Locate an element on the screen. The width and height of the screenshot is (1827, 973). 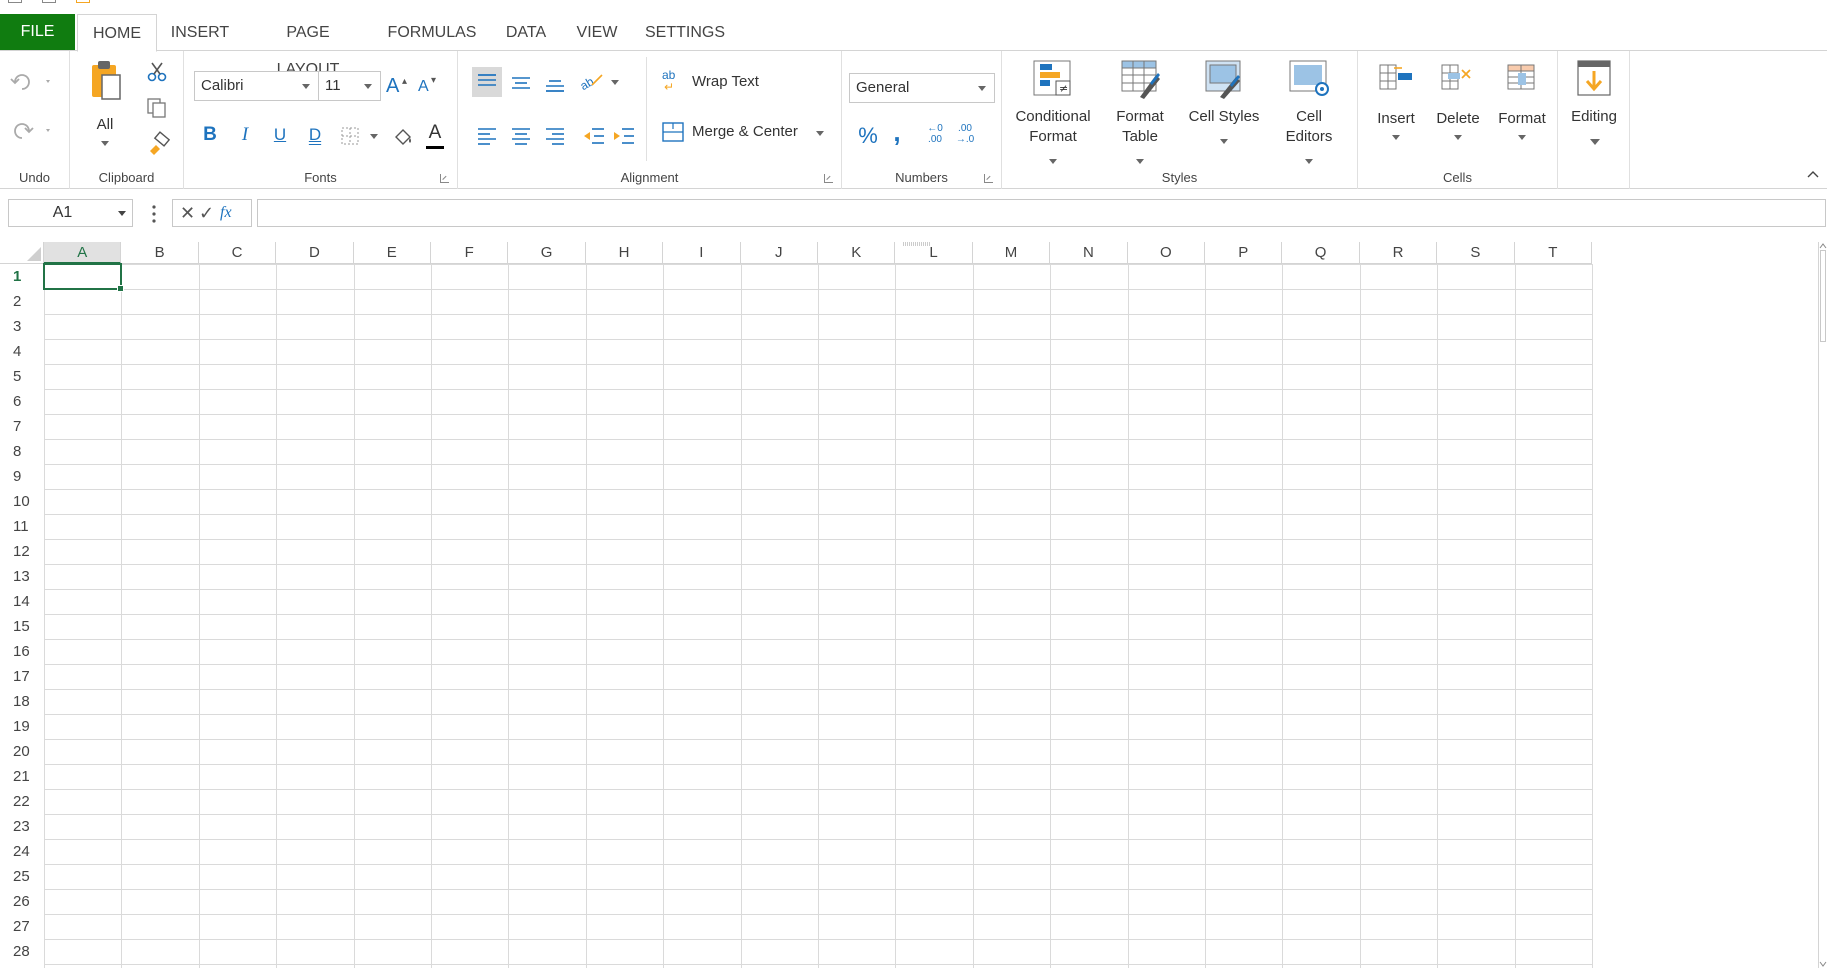
row-header: 27 is located at coordinates (22, 926).